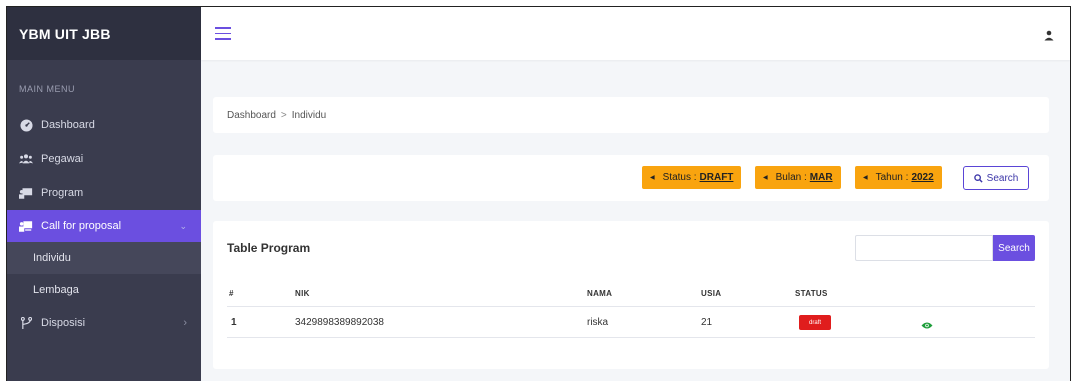 This screenshot has height=381, width=1077. Describe the element at coordinates (104, 290) in the screenshot. I see `sidebar-subitem-lembaga: Lembaga` at that location.